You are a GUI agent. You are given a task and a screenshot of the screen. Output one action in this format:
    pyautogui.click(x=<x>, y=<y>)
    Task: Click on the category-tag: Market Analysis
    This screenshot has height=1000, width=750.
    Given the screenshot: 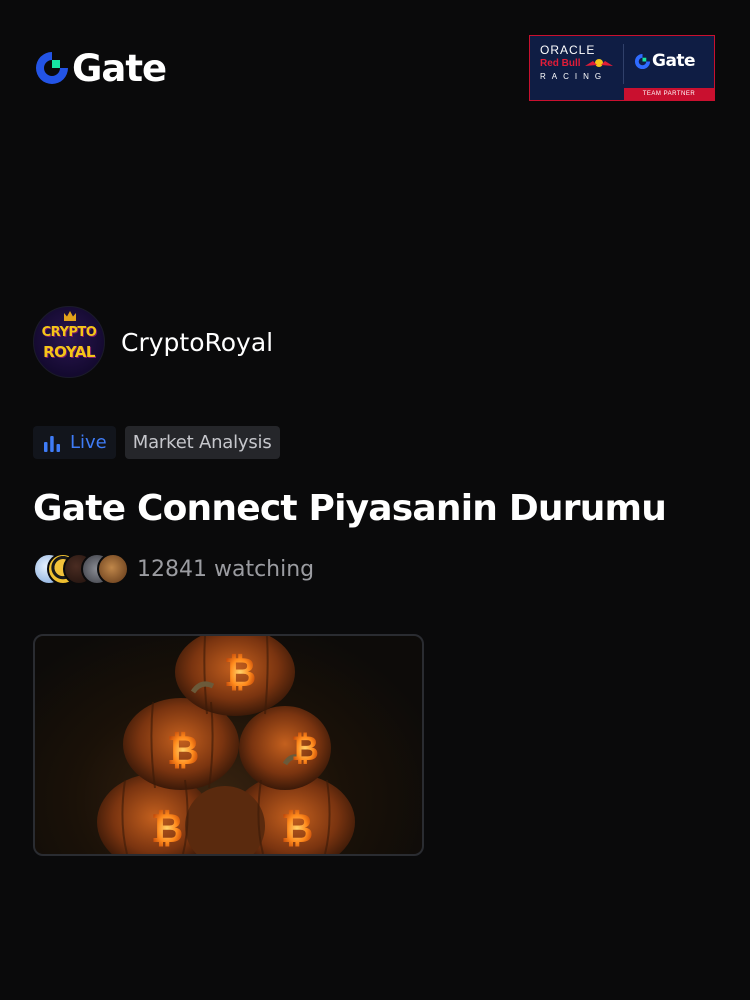 What is the action you would take?
    pyautogui.click(x=202, y=442)
    